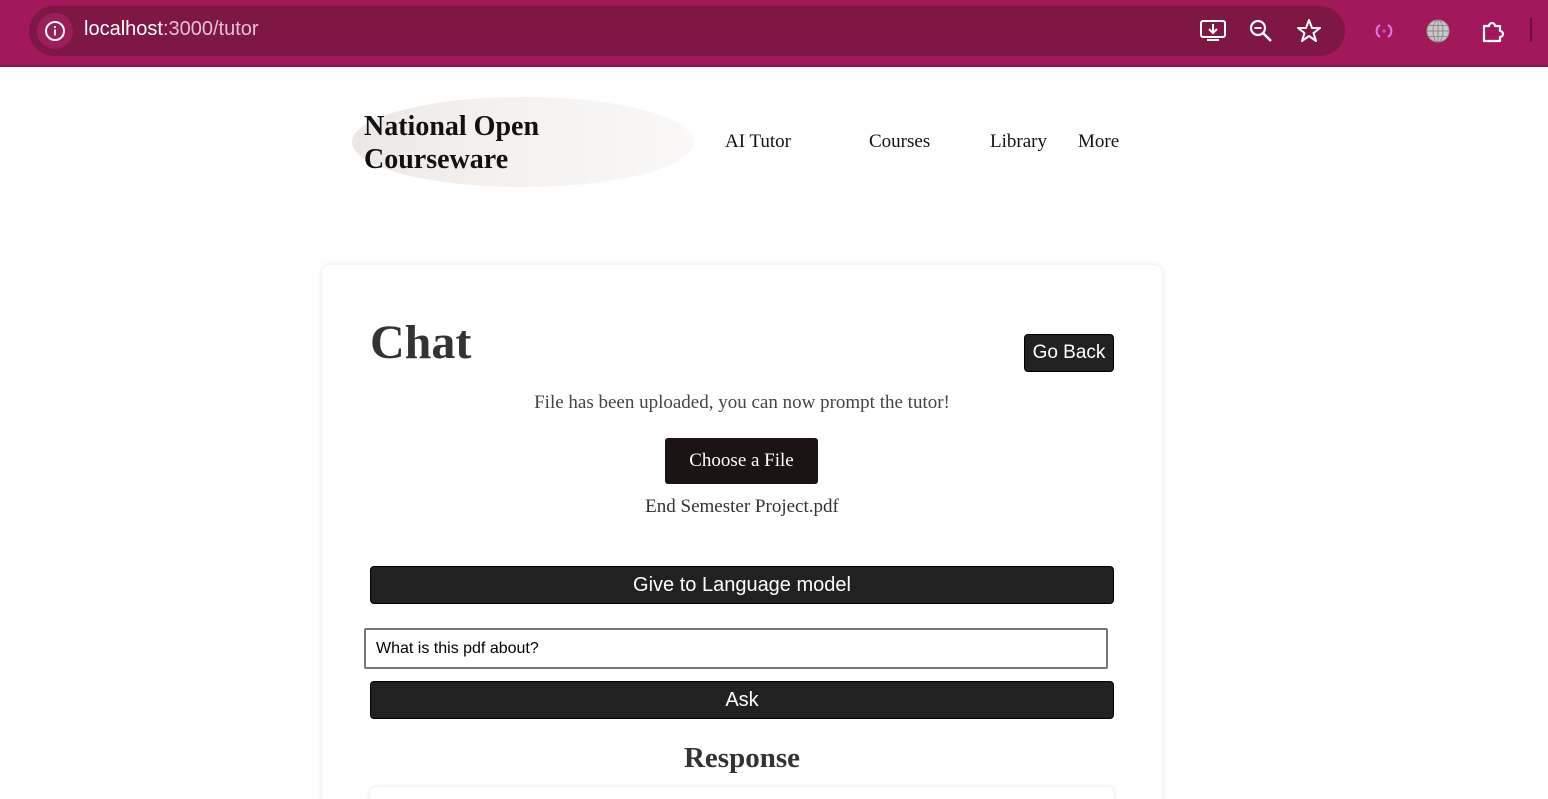 Image resolution: width=1548 pixels, height=799 pixels. I want to click on url-path: :3000/tutor, so click(210, 29).